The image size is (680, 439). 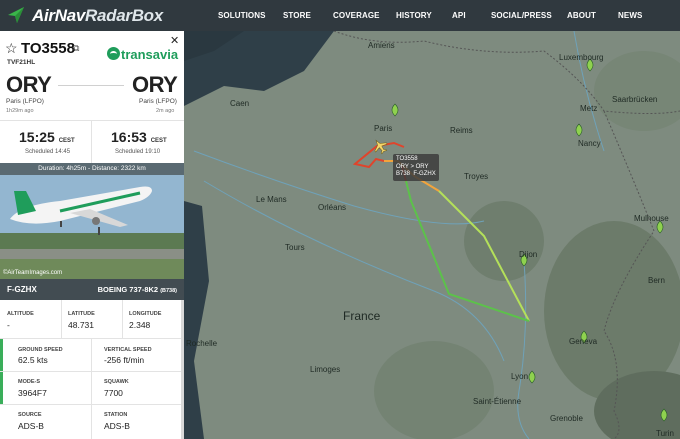 I want to click on altitude-value: -, so click(x=8, y=325).